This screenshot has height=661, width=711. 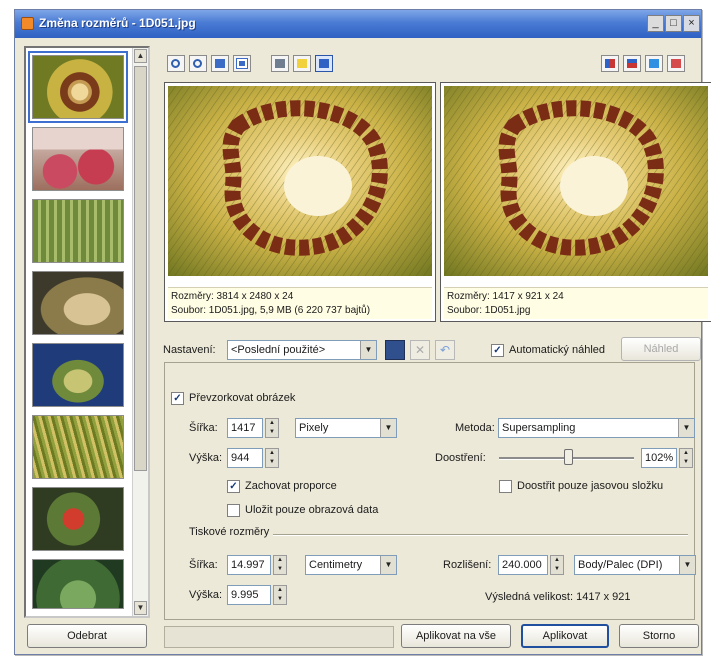 I want to click on sharpen-input: 102%, so click(x=659, y=458).